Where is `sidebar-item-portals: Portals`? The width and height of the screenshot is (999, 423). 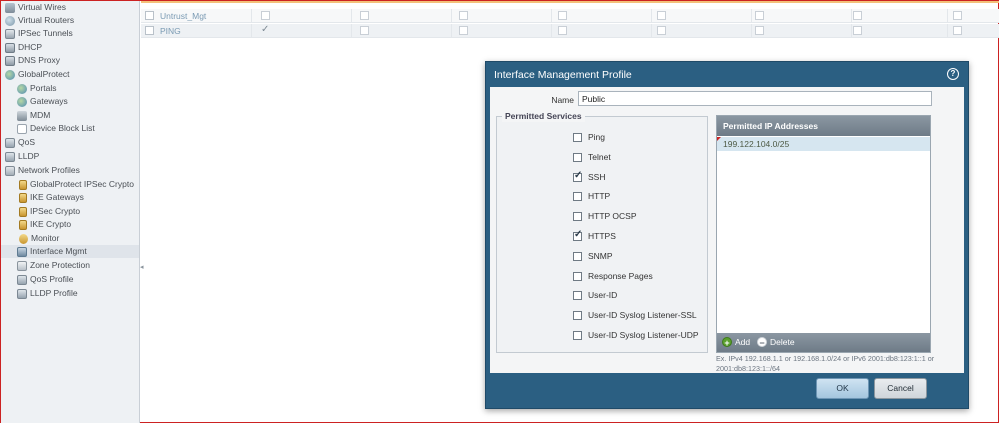 sidebar-item-portals: Portals is located at coordinates (36, 88).